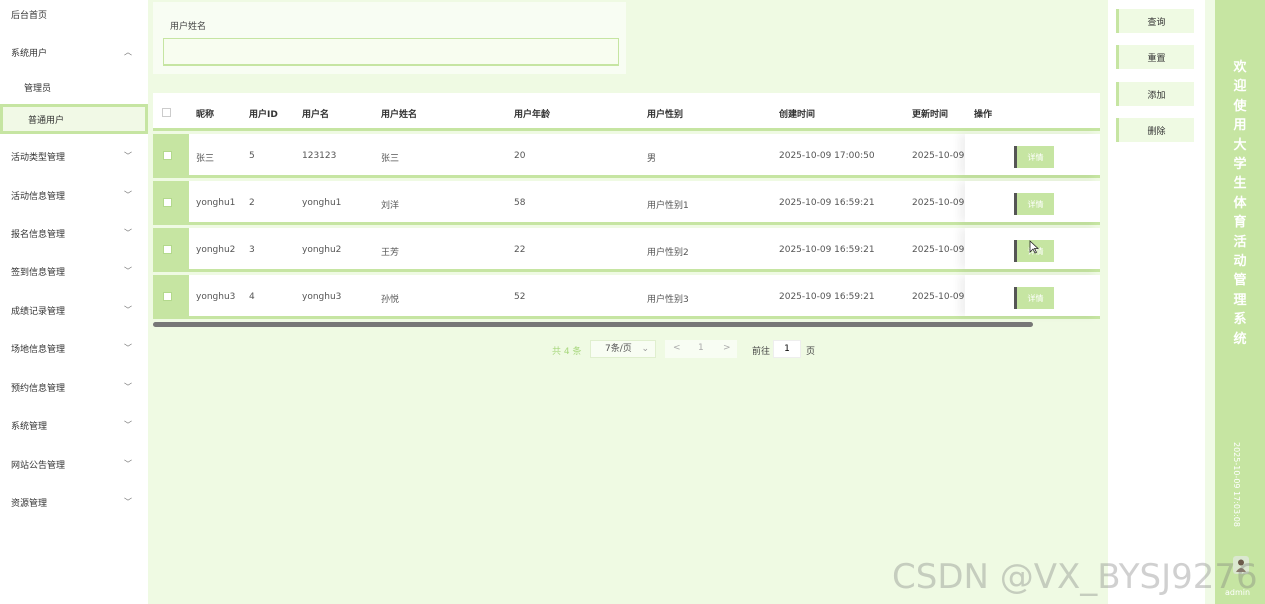  What do you see at coordinates (532, 113) in the screenshot?
I see `col-age: 用户年龄` at bounding box center [532, 113].